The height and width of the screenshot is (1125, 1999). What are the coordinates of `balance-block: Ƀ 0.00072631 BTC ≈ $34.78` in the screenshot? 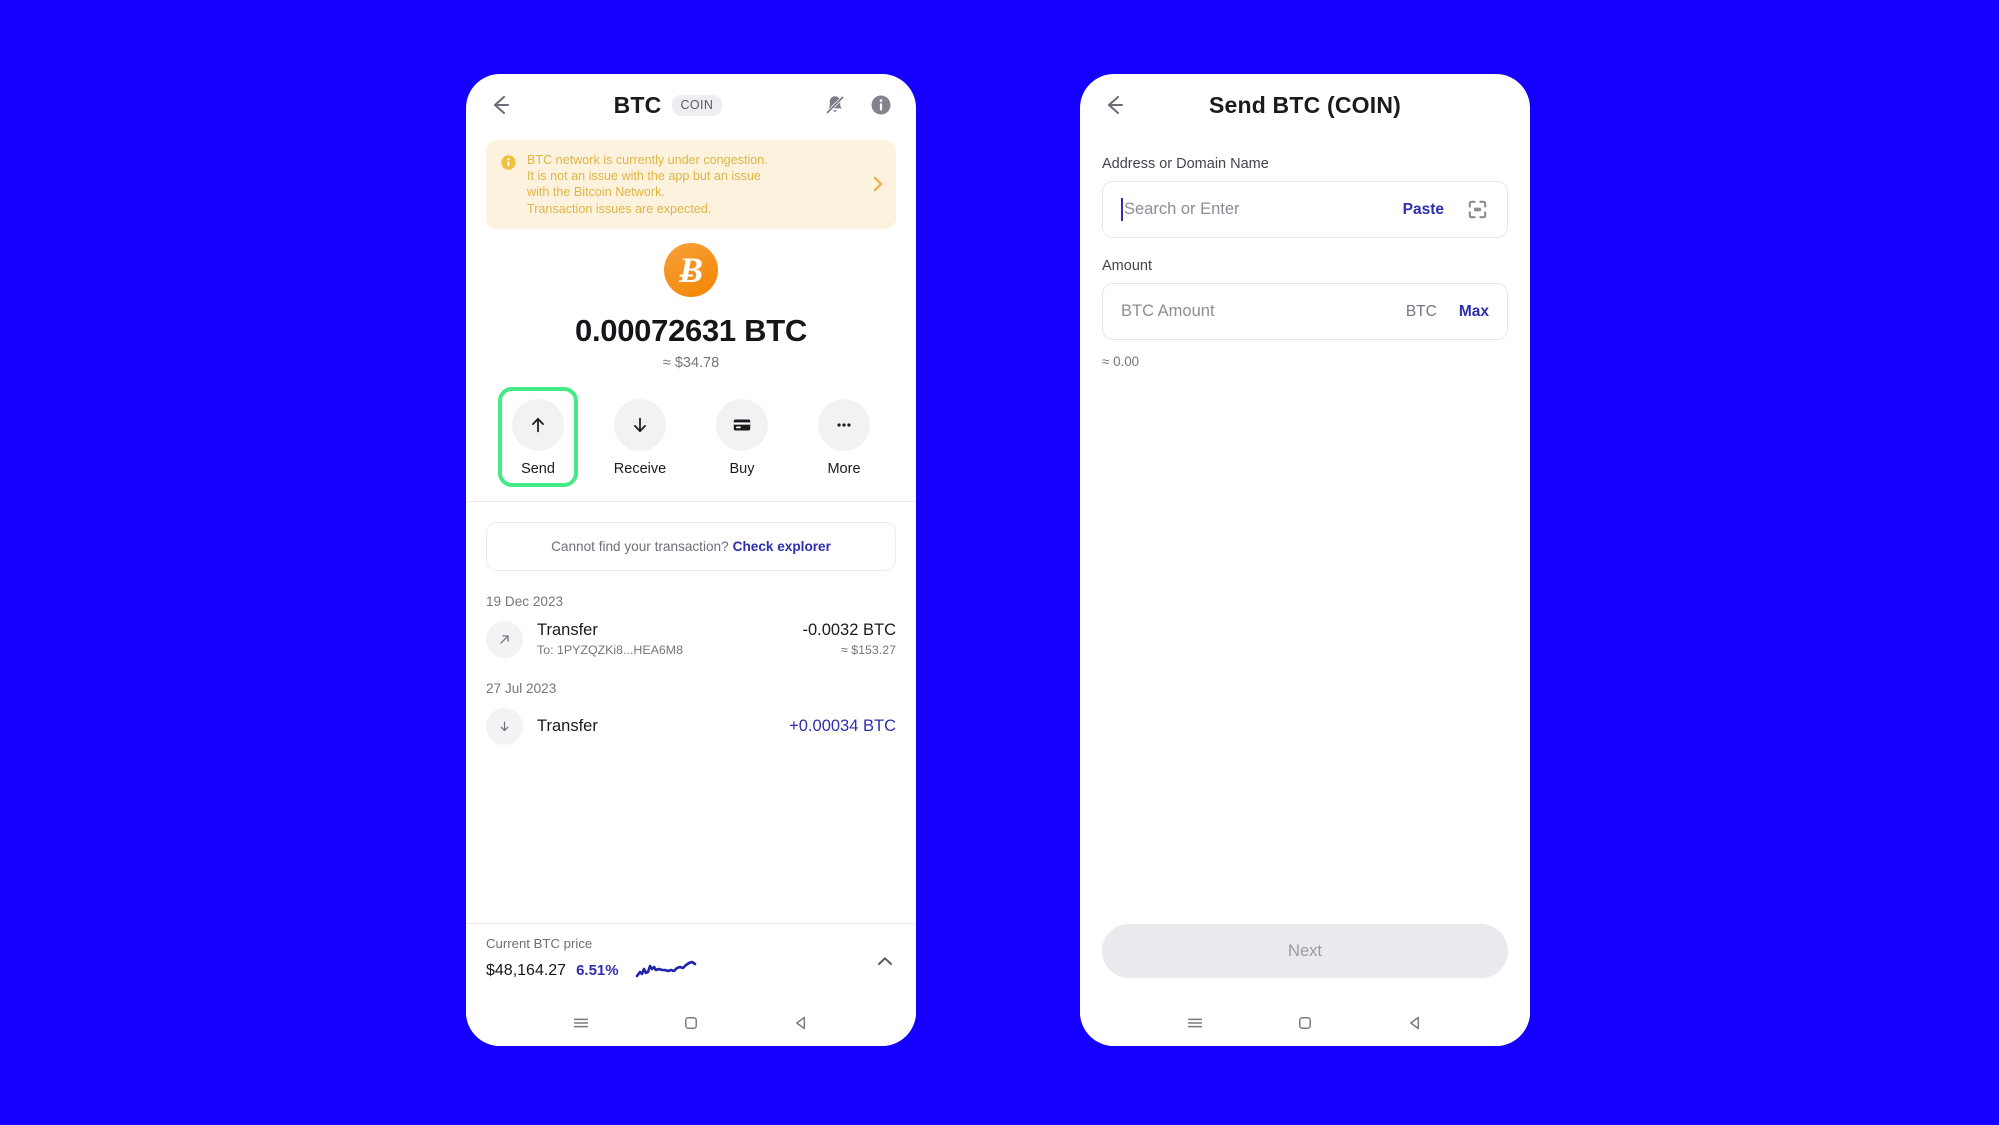 It's located at (691, 300).